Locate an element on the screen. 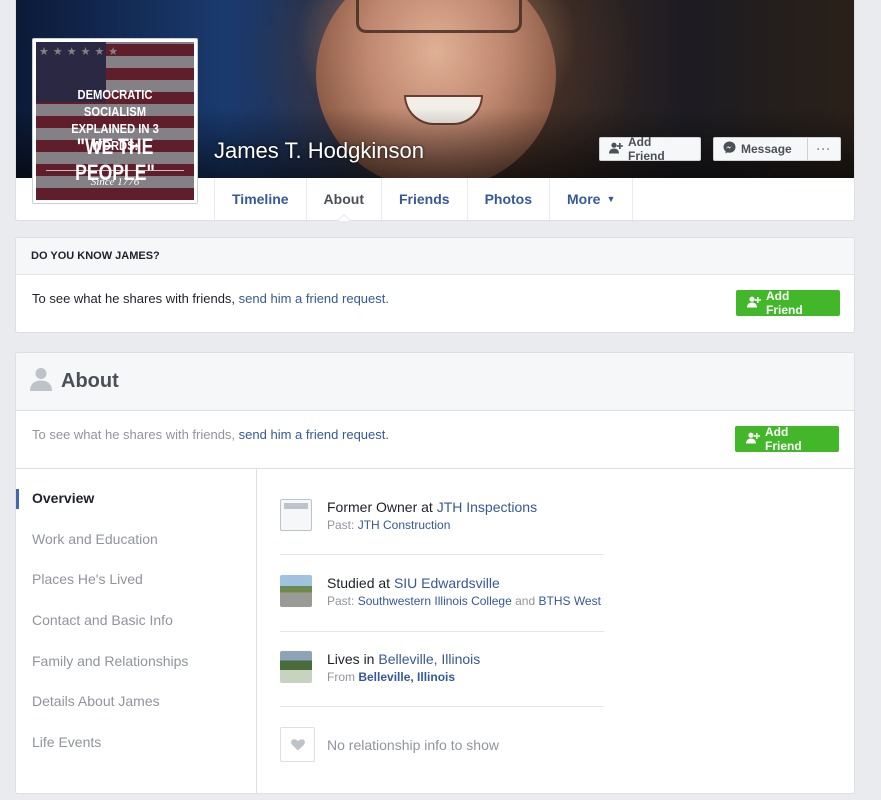  workplace-icon is located at coordinates (296, 515).